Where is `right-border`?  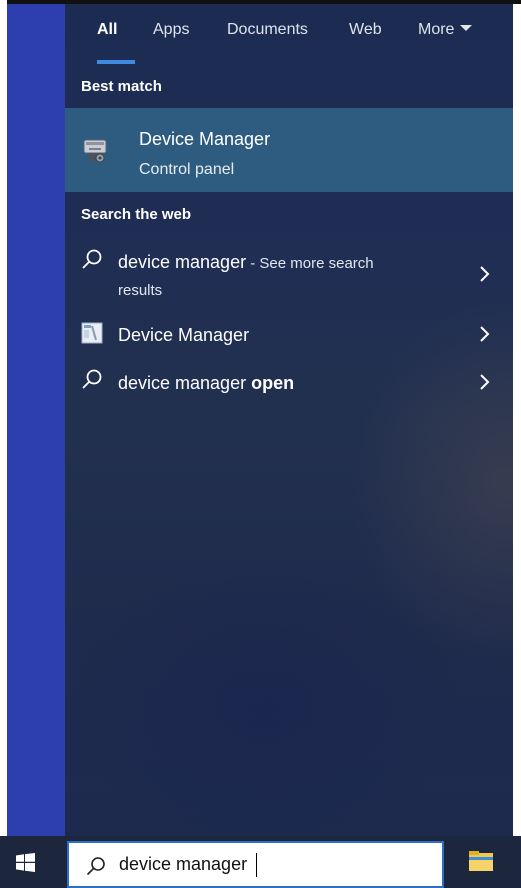 right-border is located at coordinates (517, 420).